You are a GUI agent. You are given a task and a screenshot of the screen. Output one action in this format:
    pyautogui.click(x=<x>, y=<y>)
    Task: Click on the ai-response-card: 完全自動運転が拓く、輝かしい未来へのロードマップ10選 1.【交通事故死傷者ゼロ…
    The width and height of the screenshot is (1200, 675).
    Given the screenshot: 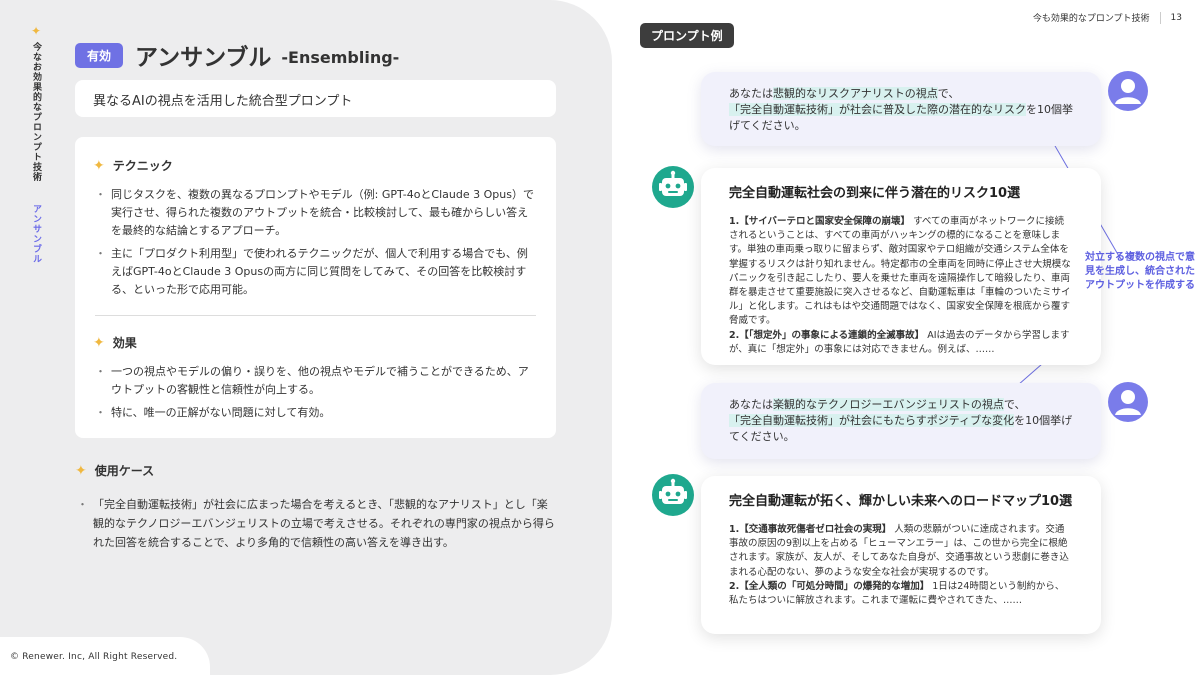 What is the action you would take?
    pyautogui.click(x=901, y=555)
    